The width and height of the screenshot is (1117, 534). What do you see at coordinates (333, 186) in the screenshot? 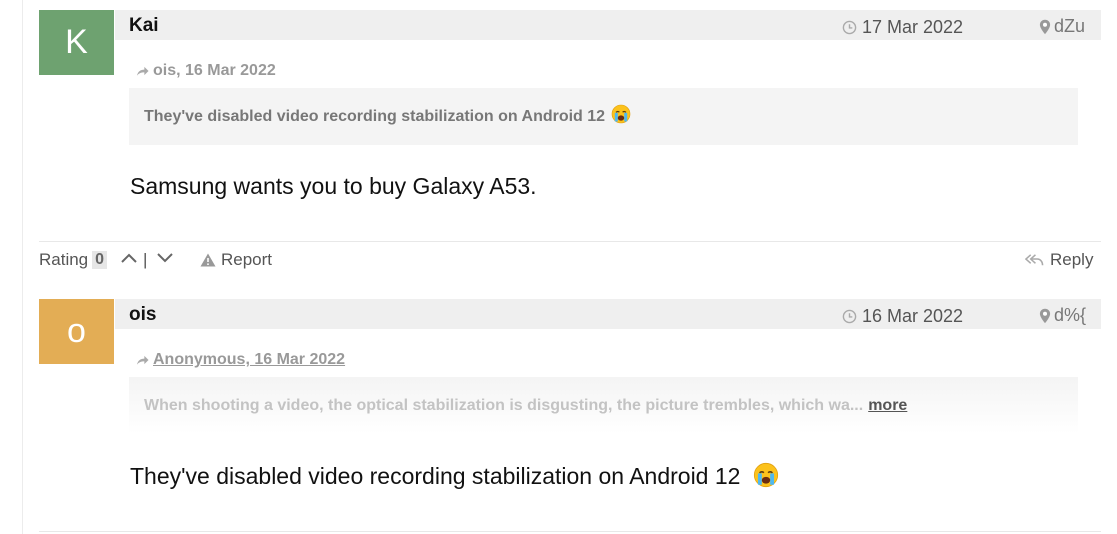
I see `comment-body: Samsung wants you to buy Galaxy A53.` at bounding box center [333, 186].